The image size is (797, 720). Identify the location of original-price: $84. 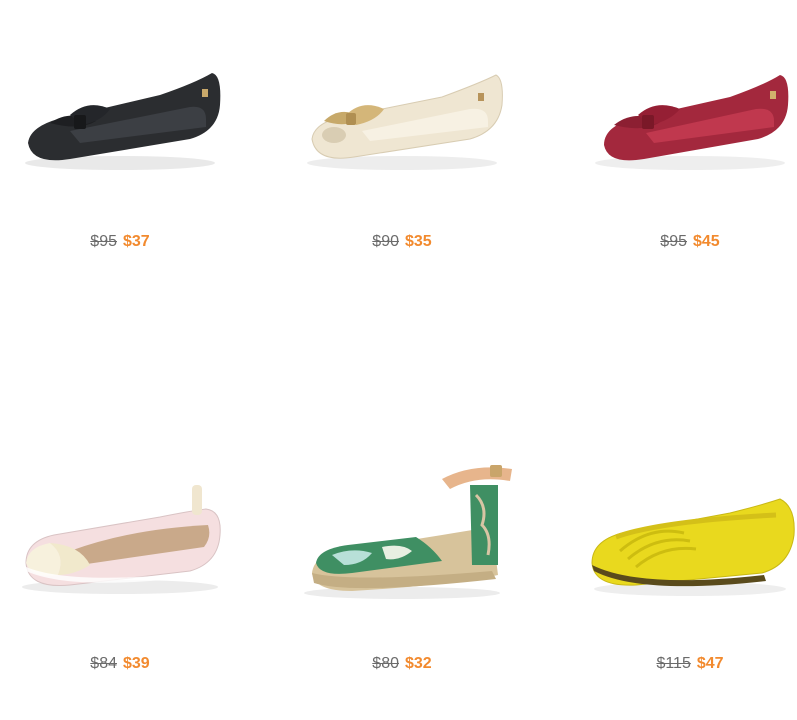
(103, 663).